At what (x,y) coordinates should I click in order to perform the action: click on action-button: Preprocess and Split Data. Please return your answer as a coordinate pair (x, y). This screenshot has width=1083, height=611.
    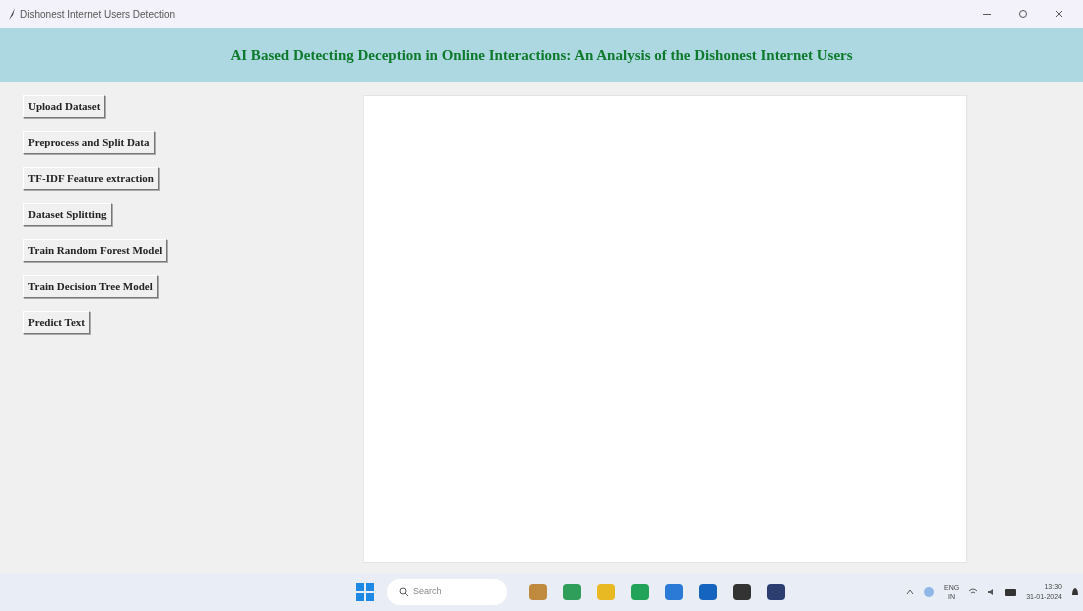
    Looking at the image, I should click on (89, 142).